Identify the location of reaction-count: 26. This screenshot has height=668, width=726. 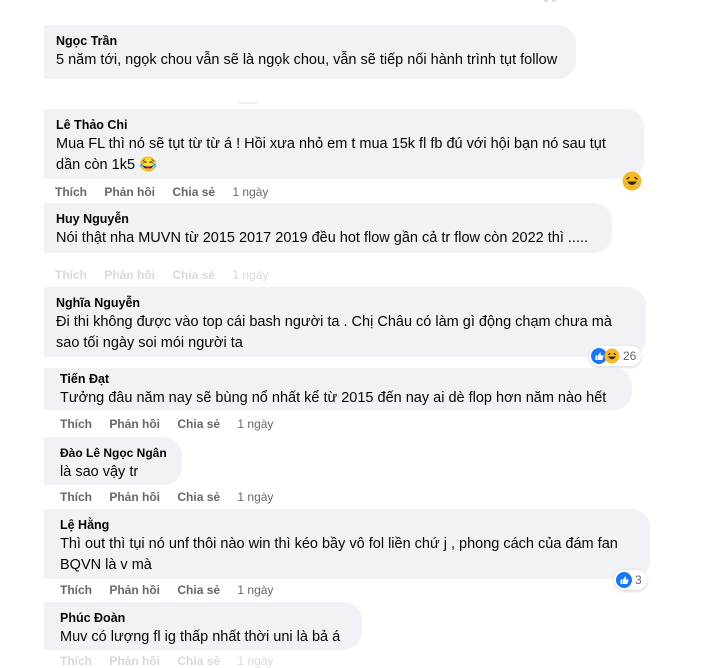
(630, 356).